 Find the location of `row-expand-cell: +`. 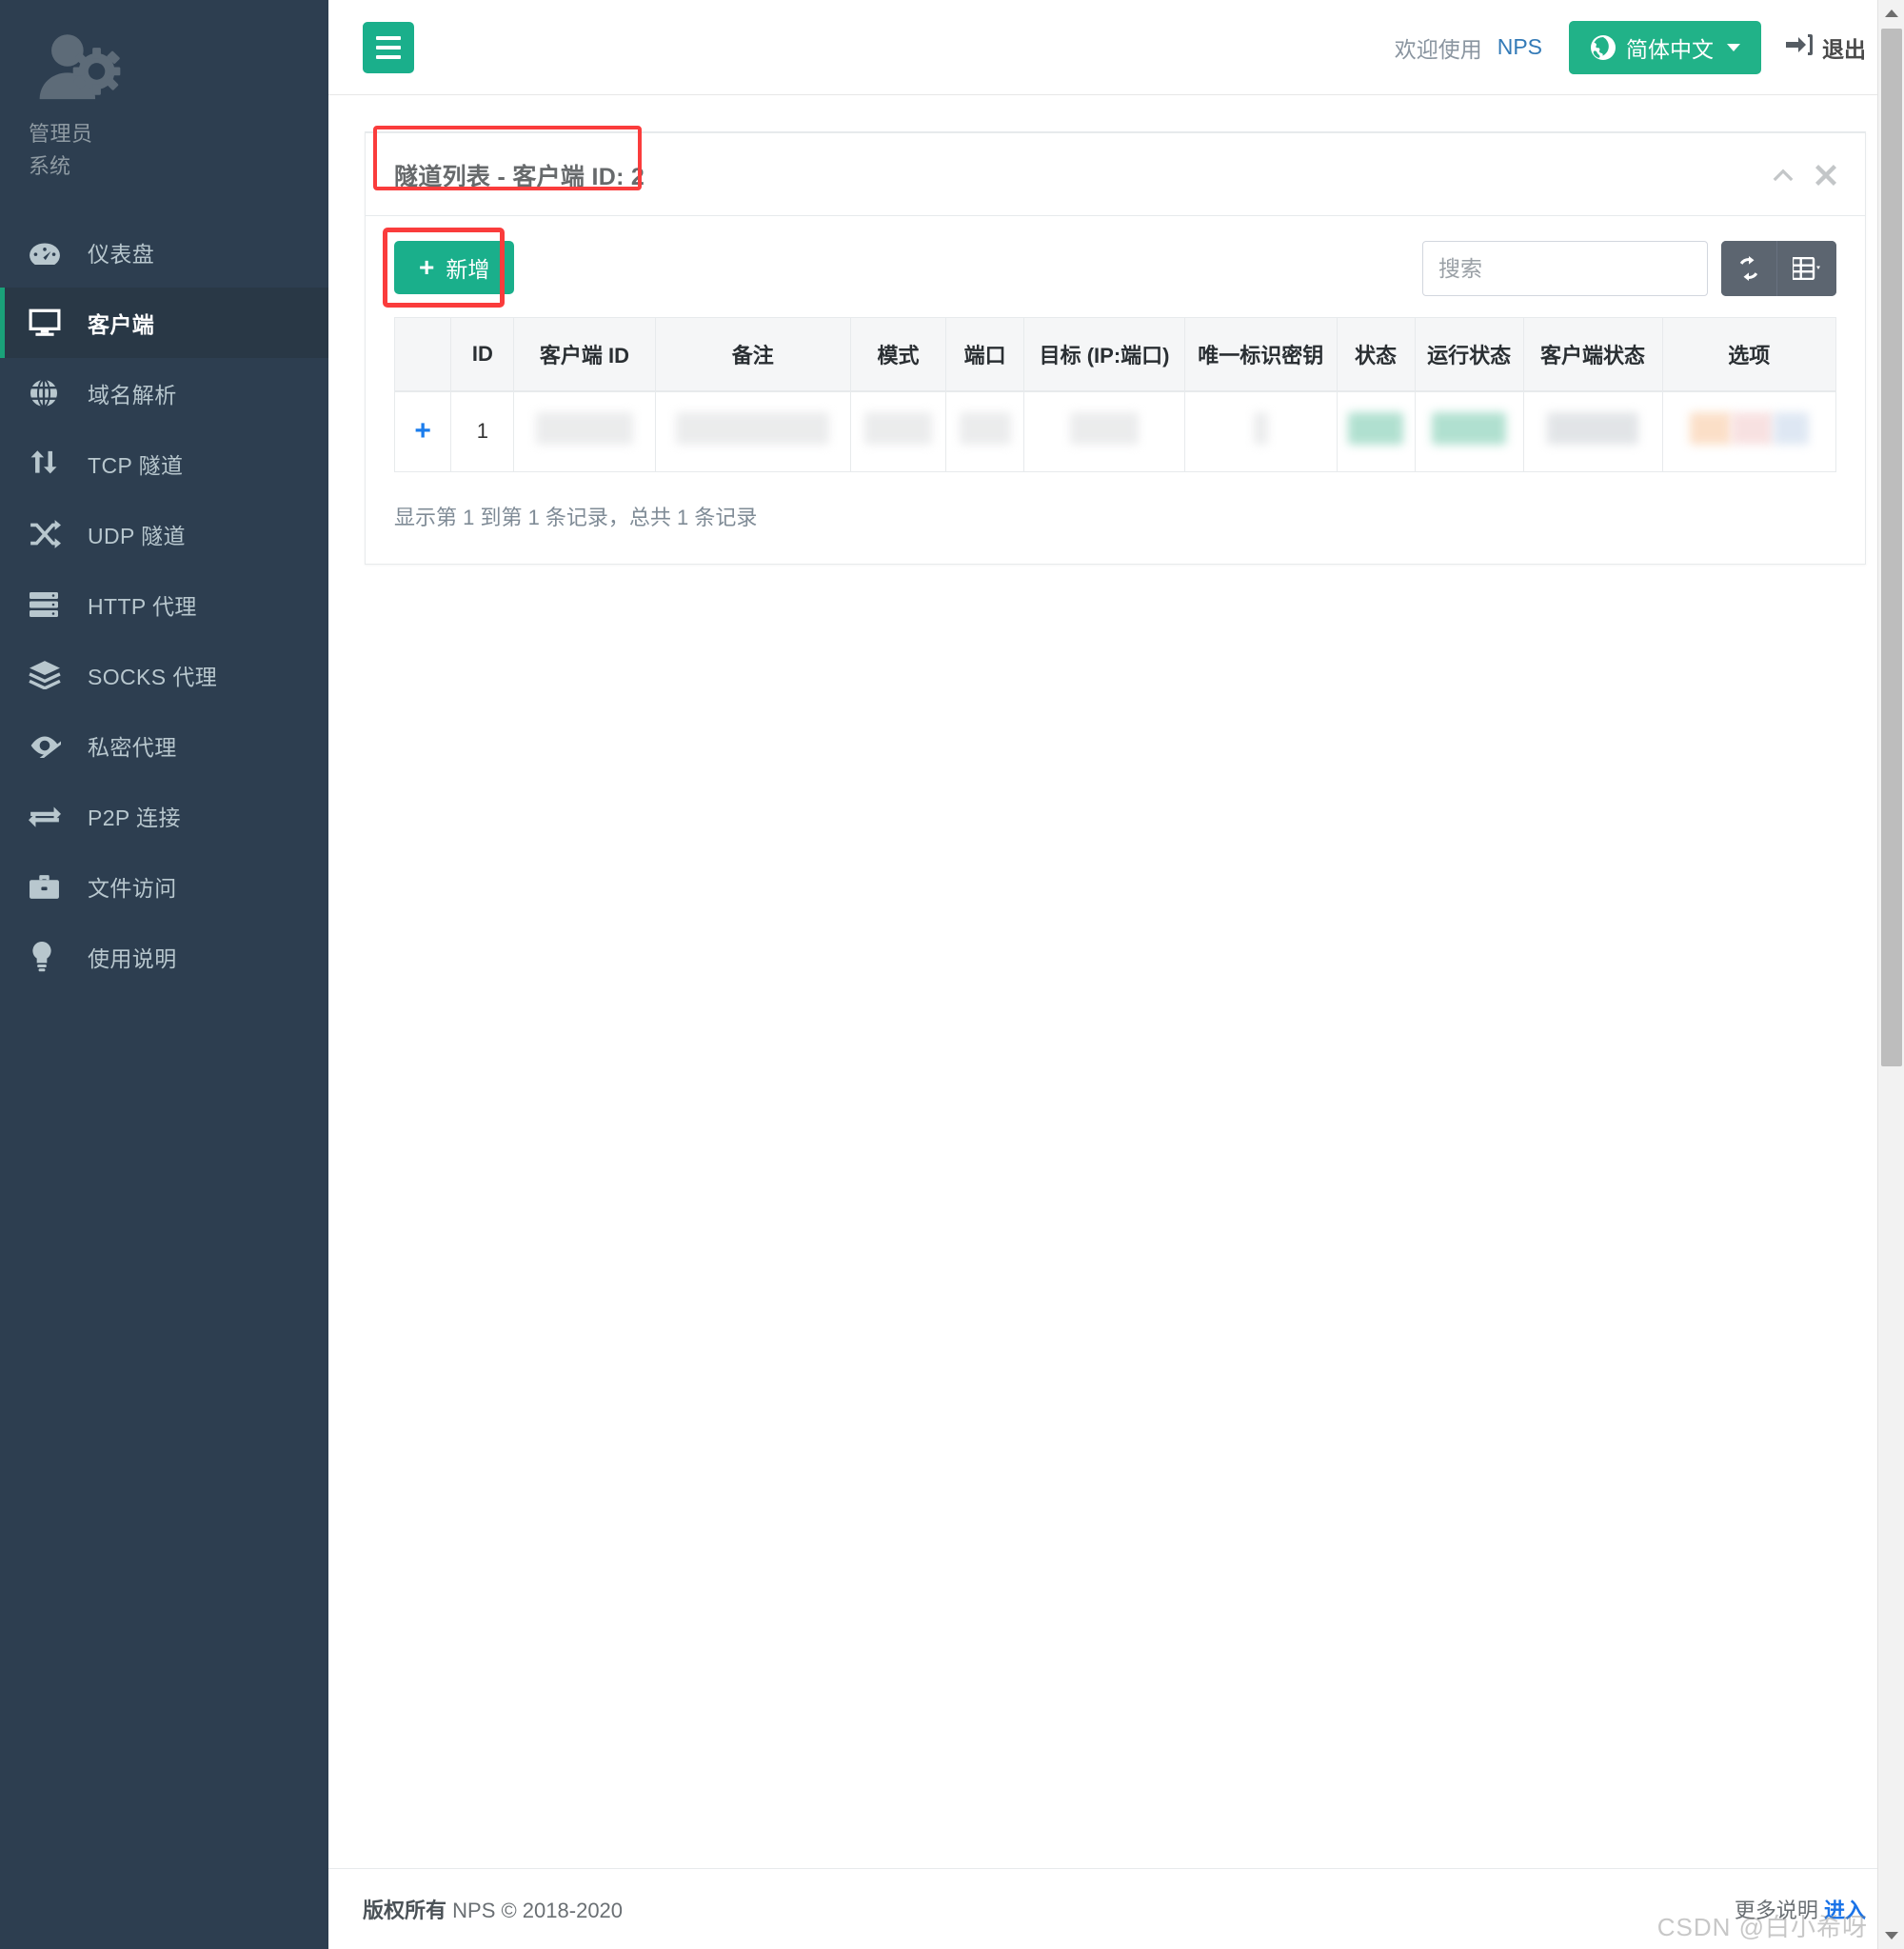

row-expand-cell: + is located at coordinates (422, 431).